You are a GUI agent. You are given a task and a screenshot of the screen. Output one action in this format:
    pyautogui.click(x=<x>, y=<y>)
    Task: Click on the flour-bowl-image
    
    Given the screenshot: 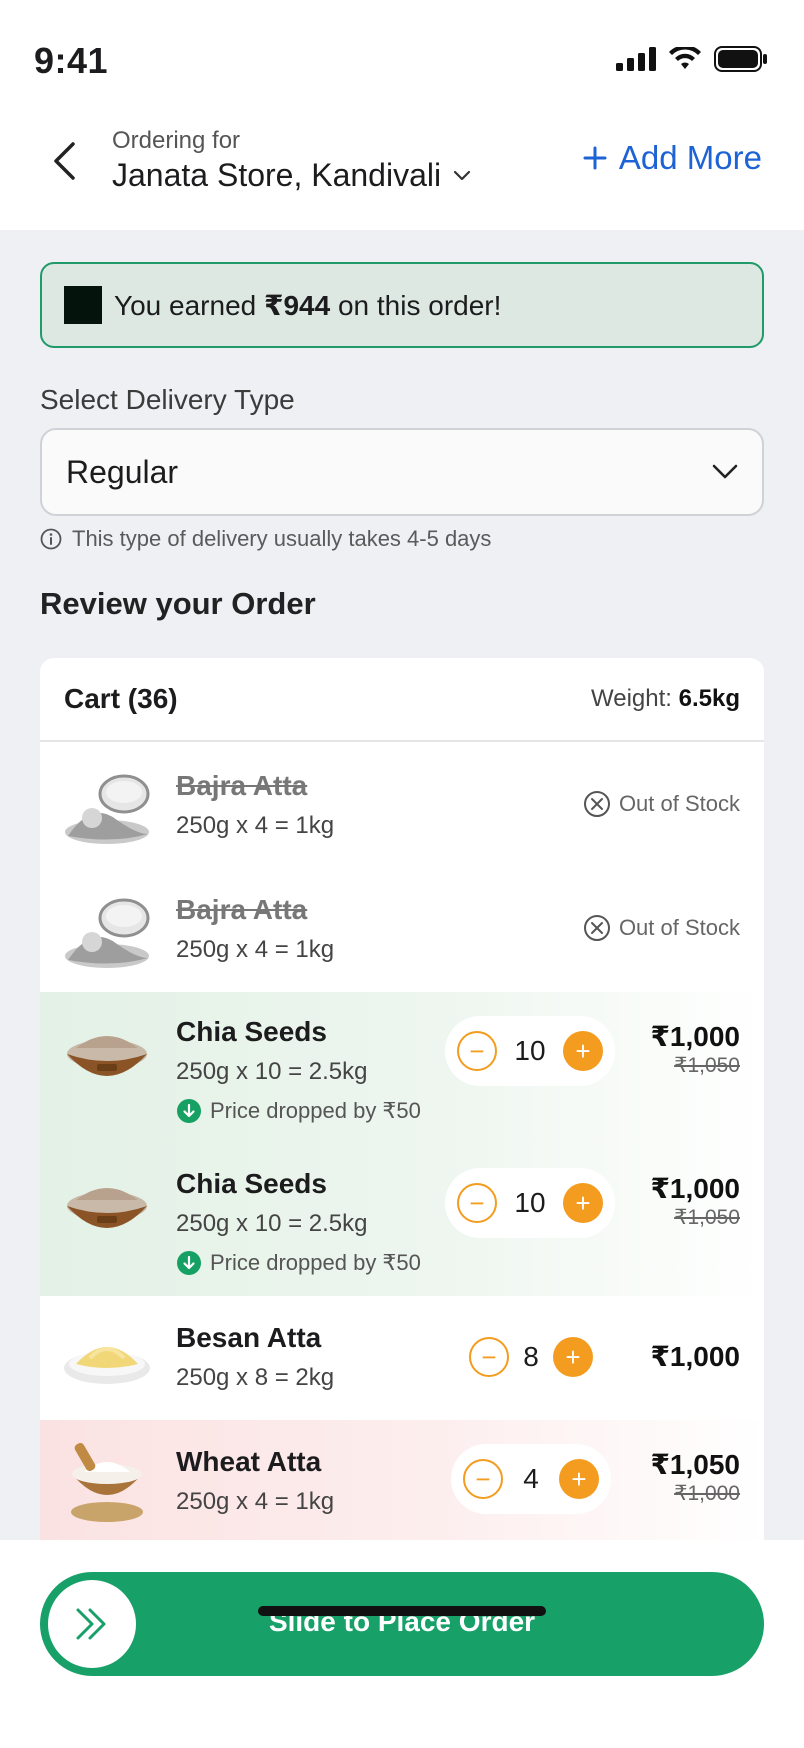 What is the action you would take?
    pyautogui.click(x=107, y=1482)
    